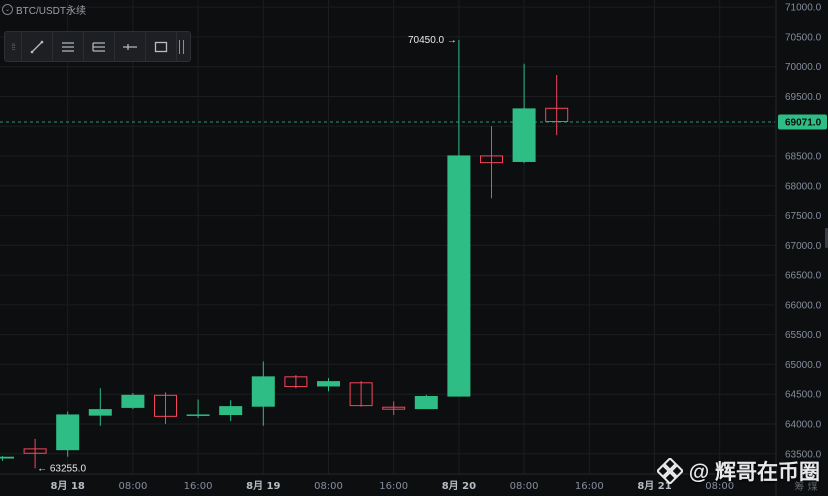  I want to click on price-tick-label: 67000.0, so click(803, 246).